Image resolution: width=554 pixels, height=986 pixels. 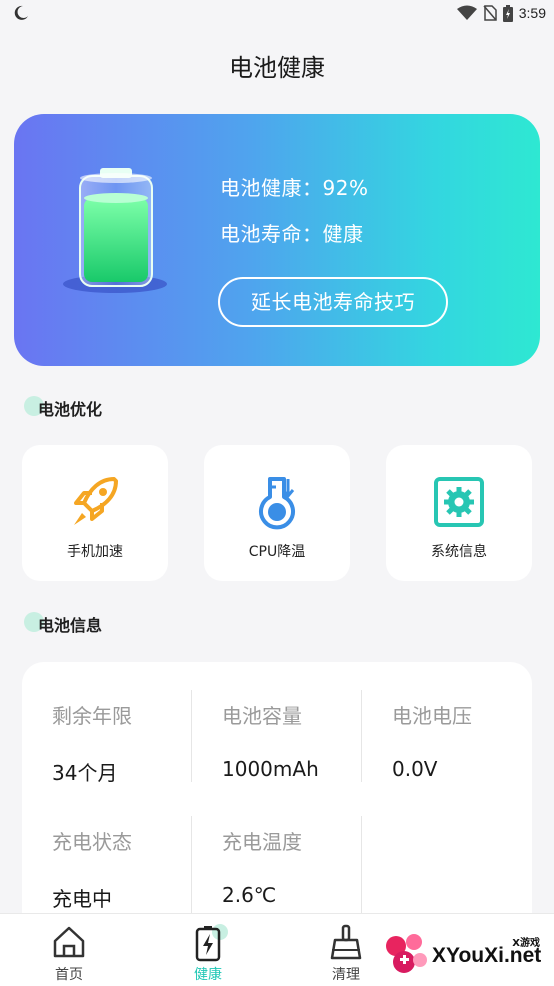 What do you see at coordinates (85, 773) in the screenshot?
I see `info-value: 34个月` at bounding box center [85, 773].